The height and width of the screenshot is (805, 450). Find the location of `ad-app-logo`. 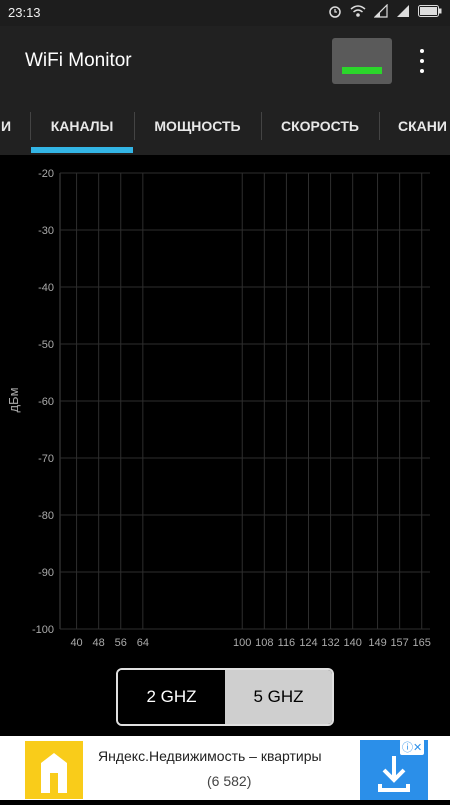

ad-app-logo is located at coordinates (54, 770).